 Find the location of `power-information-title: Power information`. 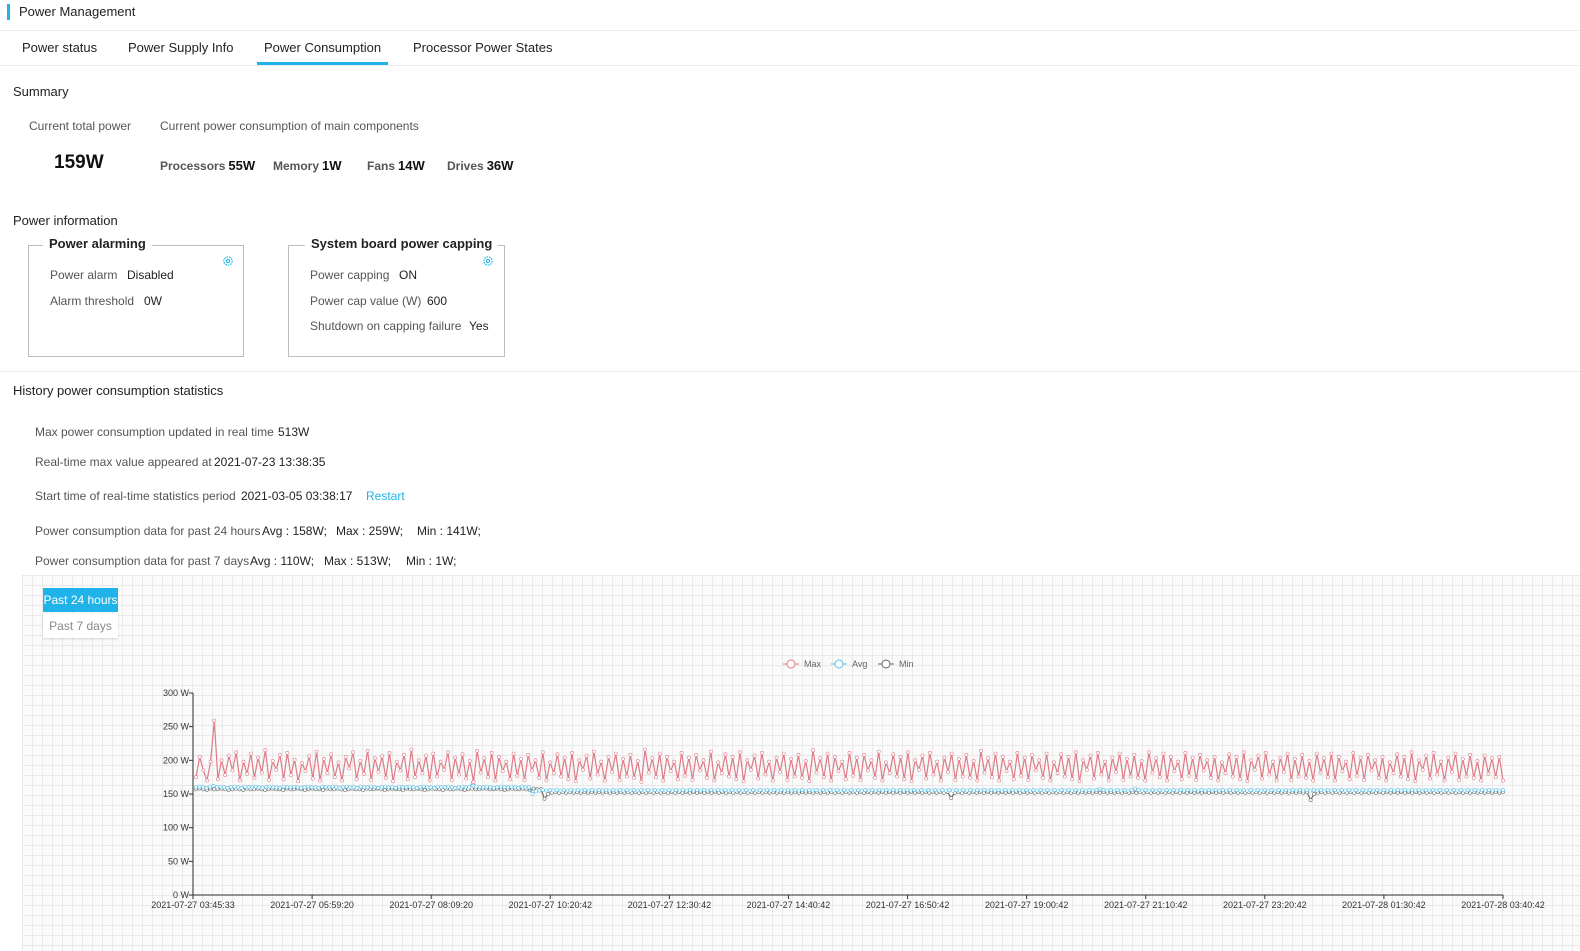

power-information-title: Power information is located at coordinates (65, 220).